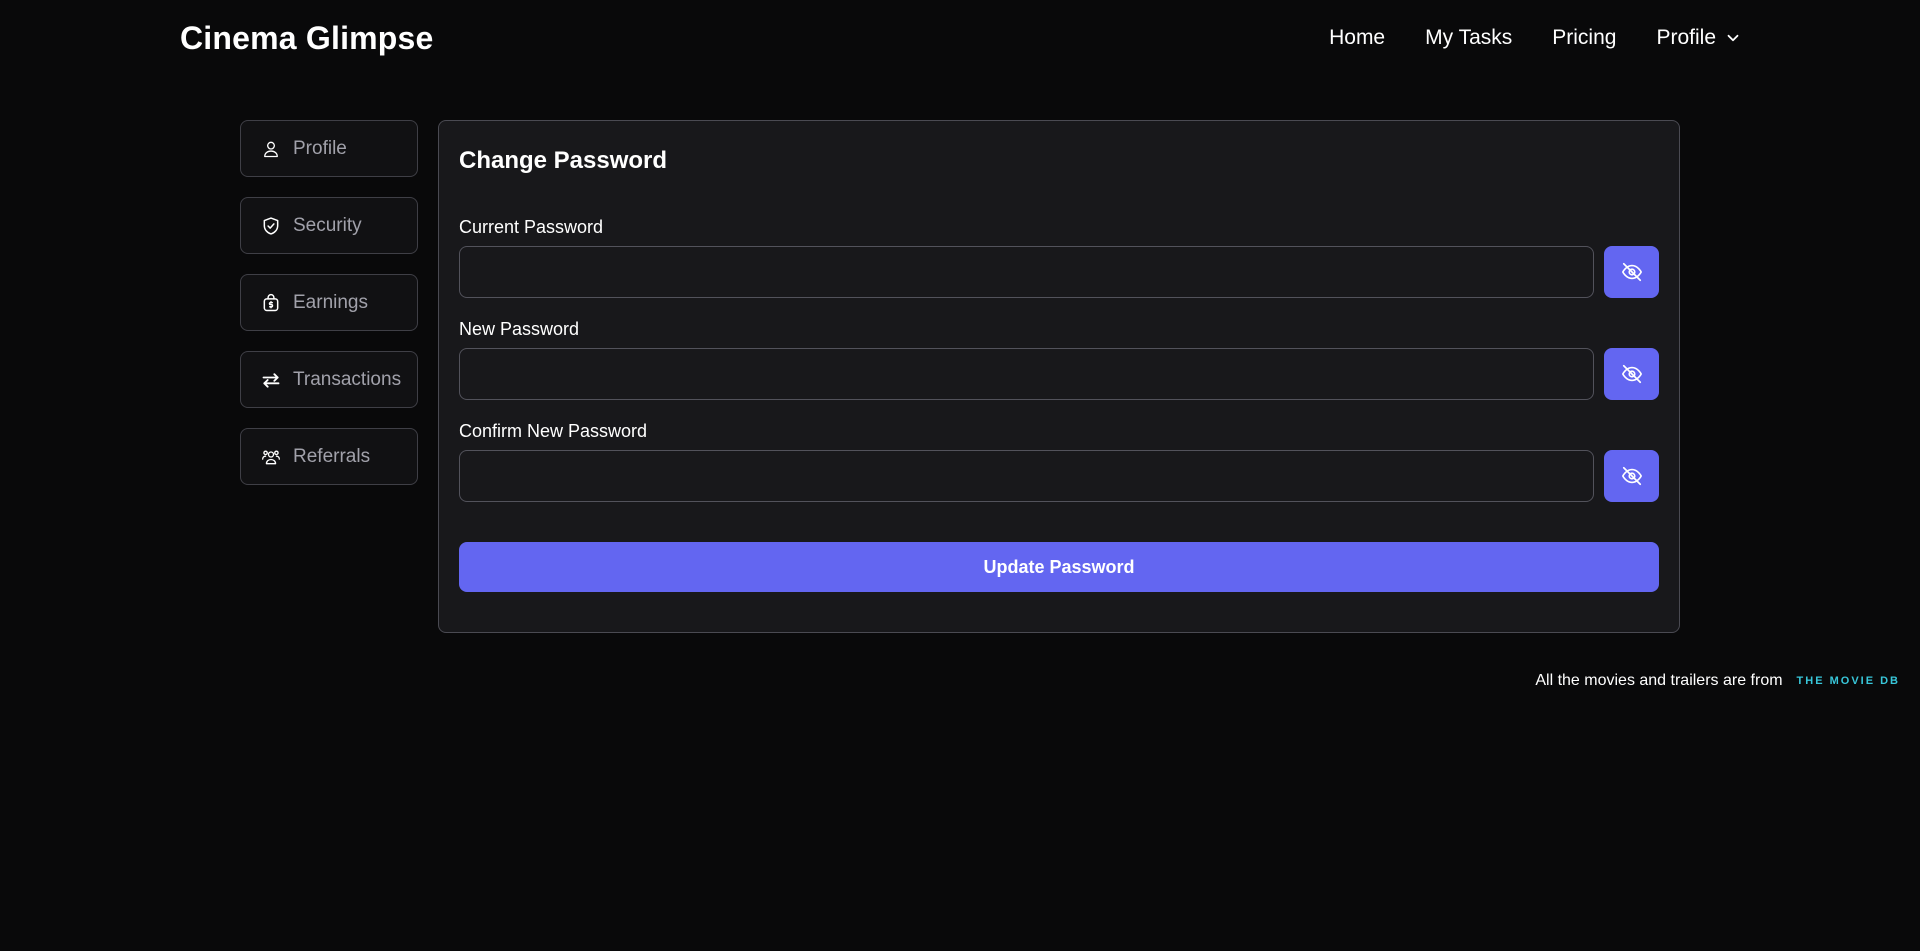  What do you see at coordinates (1026, 374) in the screenshot?
I see `new-password-input` at bounding box center [1026, 374].